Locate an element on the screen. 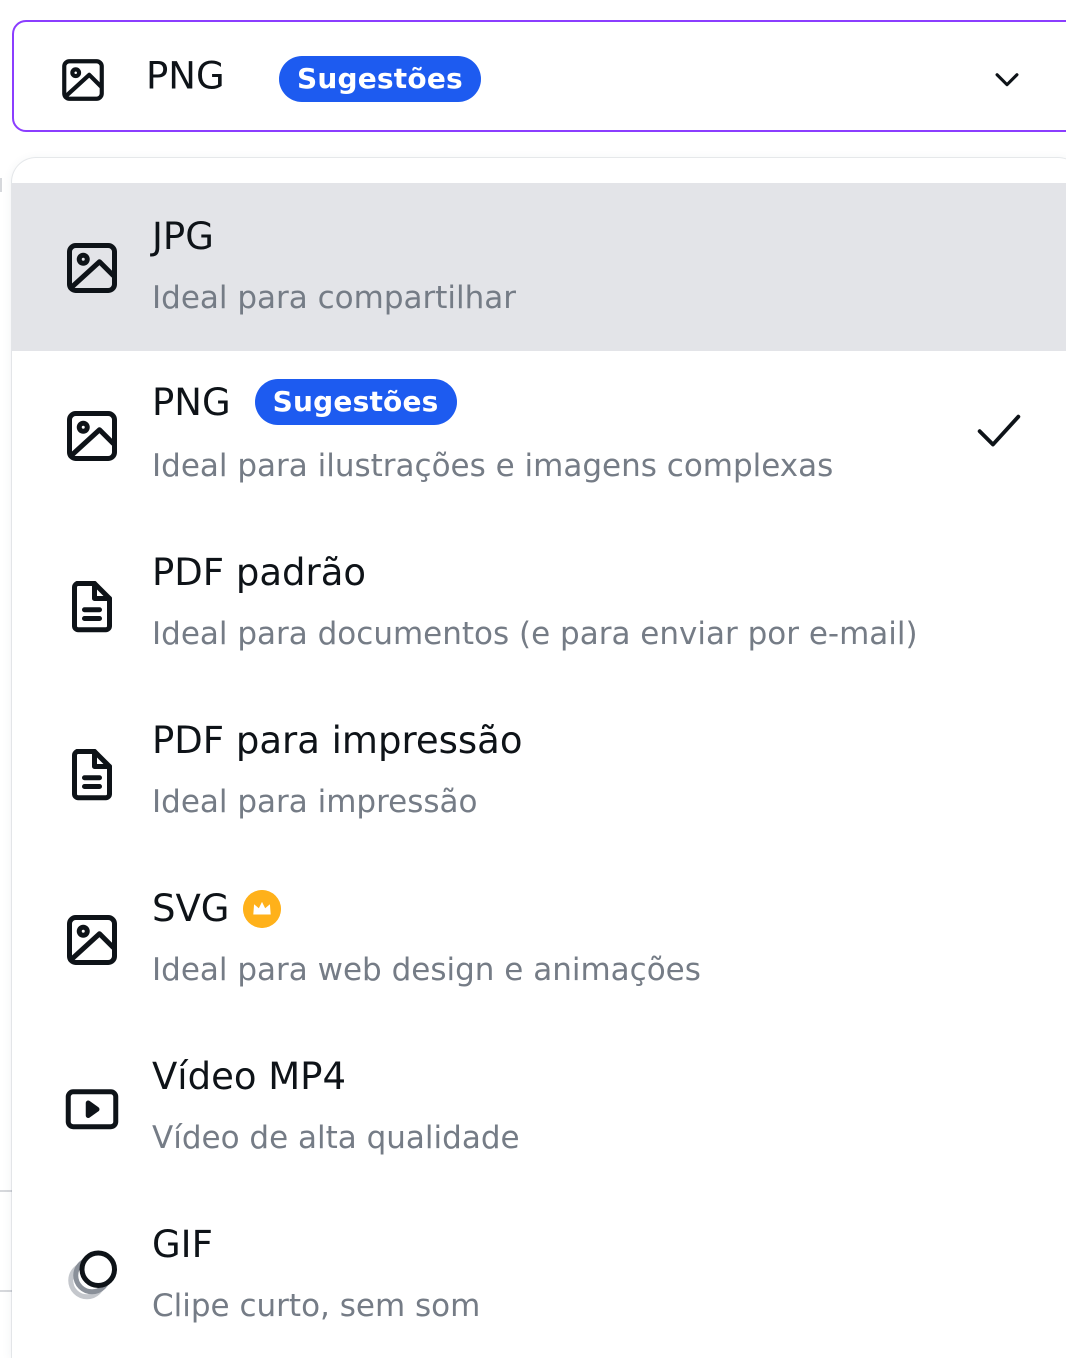  menu-item-pdf-print: PDF para impressão Ideal para impressão is located at coordinates (539, 771).